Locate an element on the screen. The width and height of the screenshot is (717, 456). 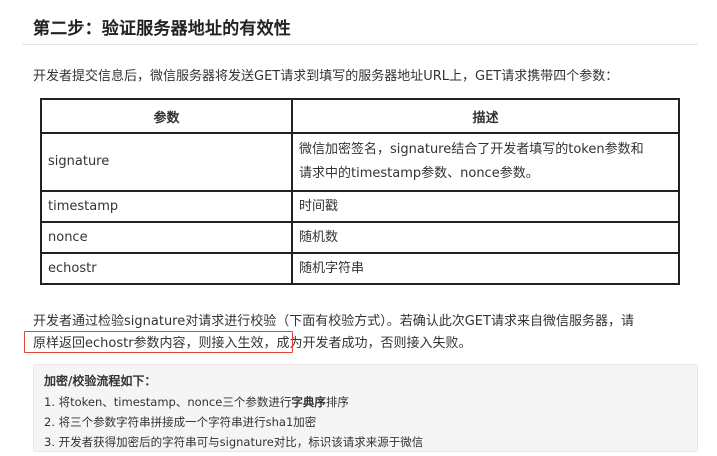
table-row: timestamp 时间戳 is located at coordinates (360, 206).